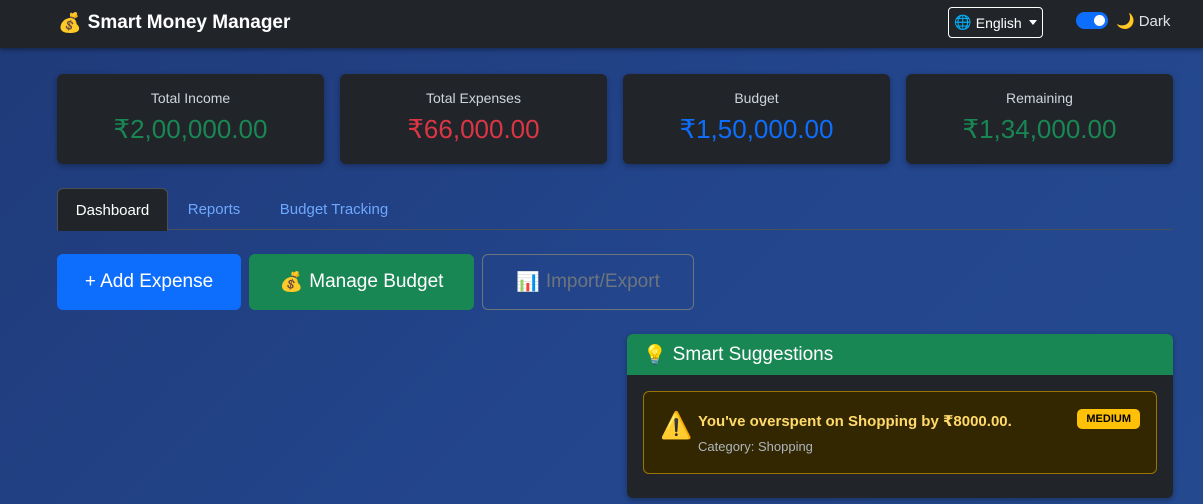  I want to click on stat-value: ₹1,34,000.00, so click(1039, 129).